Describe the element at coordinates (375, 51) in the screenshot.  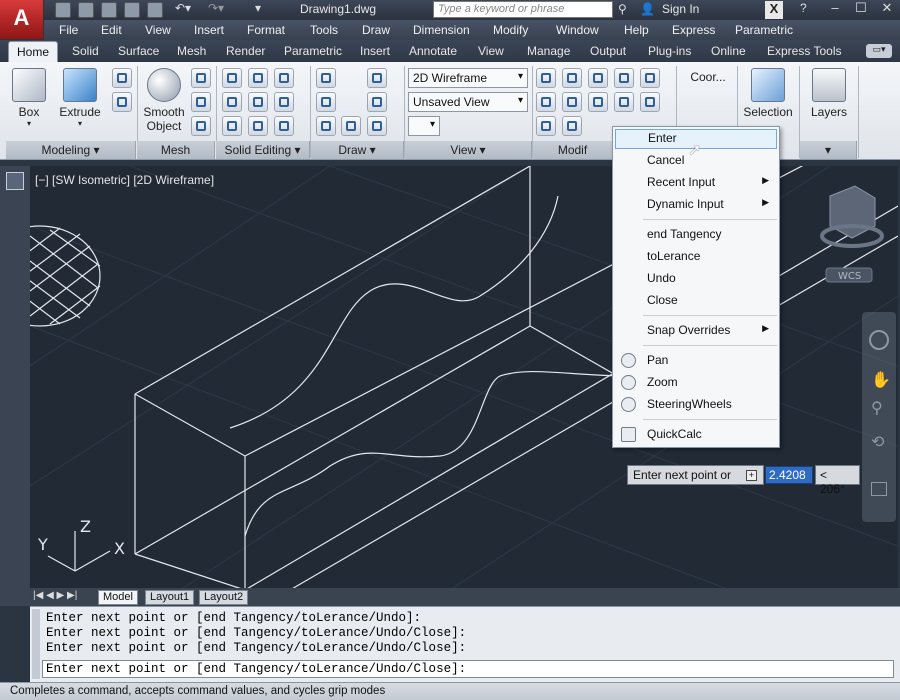
I see `tab-insert: Insert` at that location.